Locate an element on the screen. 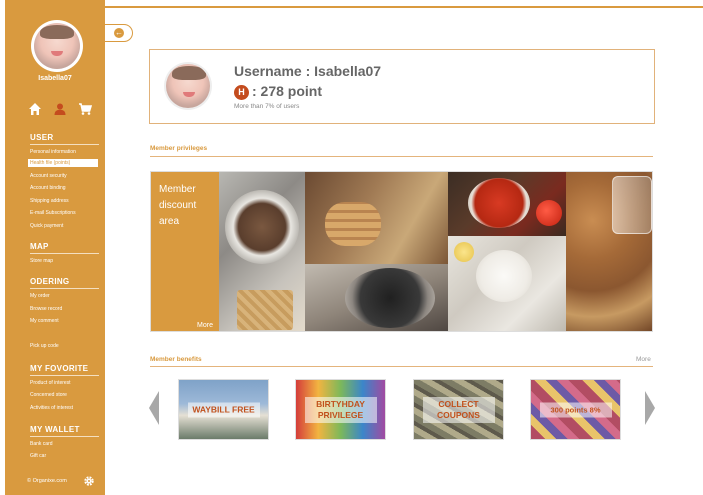 This screenshot has height=495, width=703. profile-rank-note: More than 7% of users is located at coordinates (267, 106).